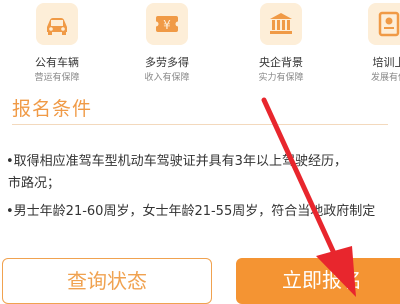 The image size is (400, 304). What do you see at coordinates (34, 183) in the screenshot?
I see `requirement-line: 市路况；` at bounding box center [34, 183].